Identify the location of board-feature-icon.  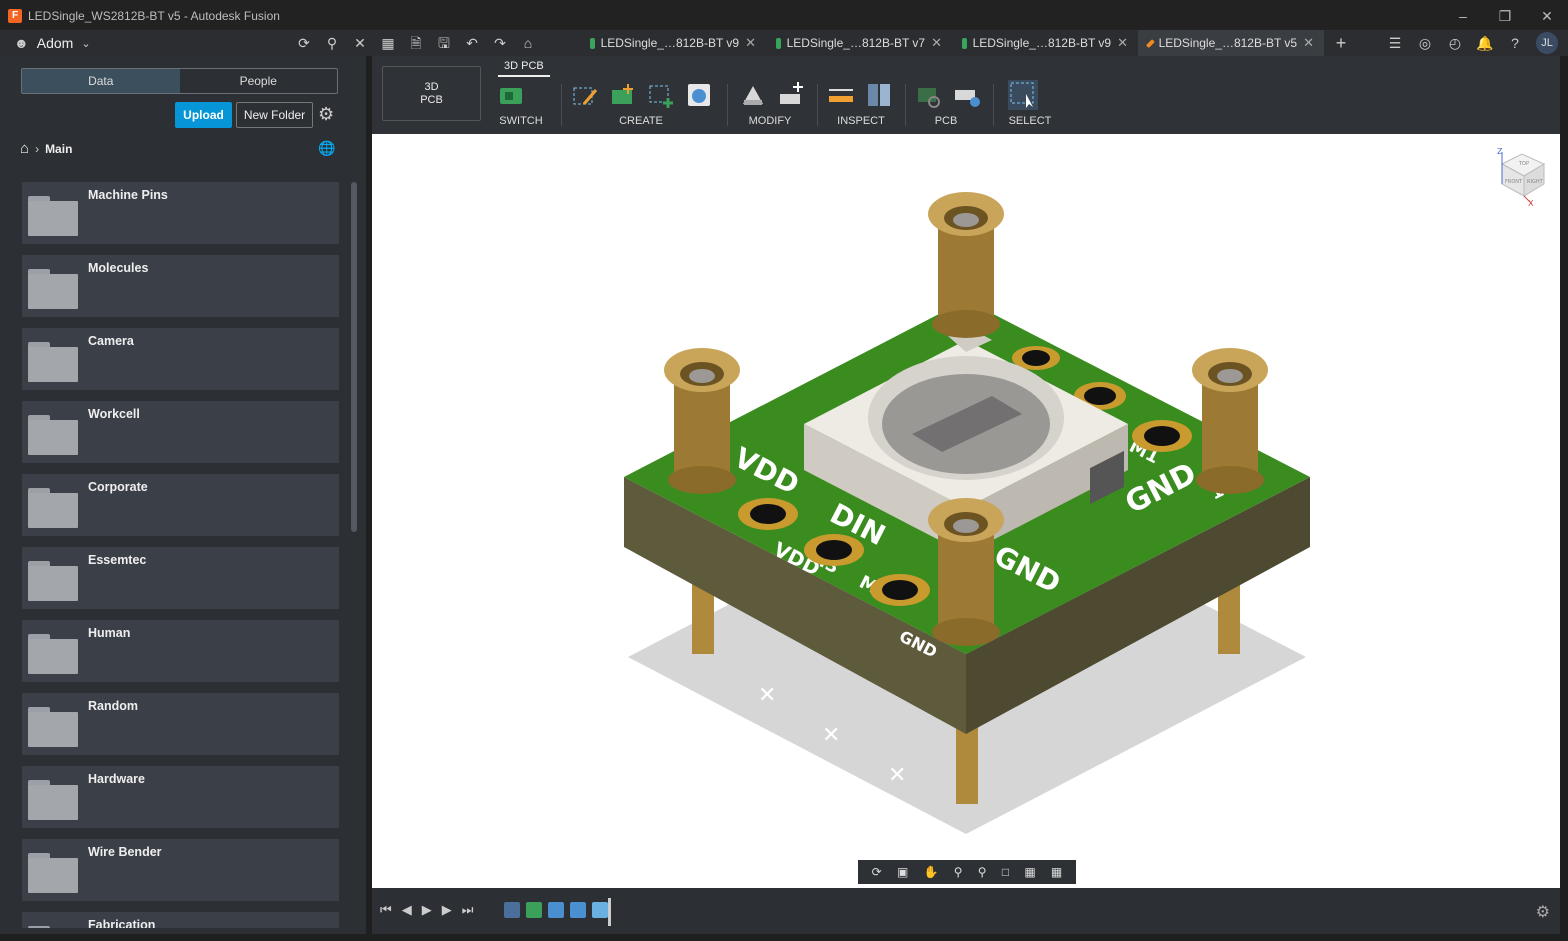
(534, 910).